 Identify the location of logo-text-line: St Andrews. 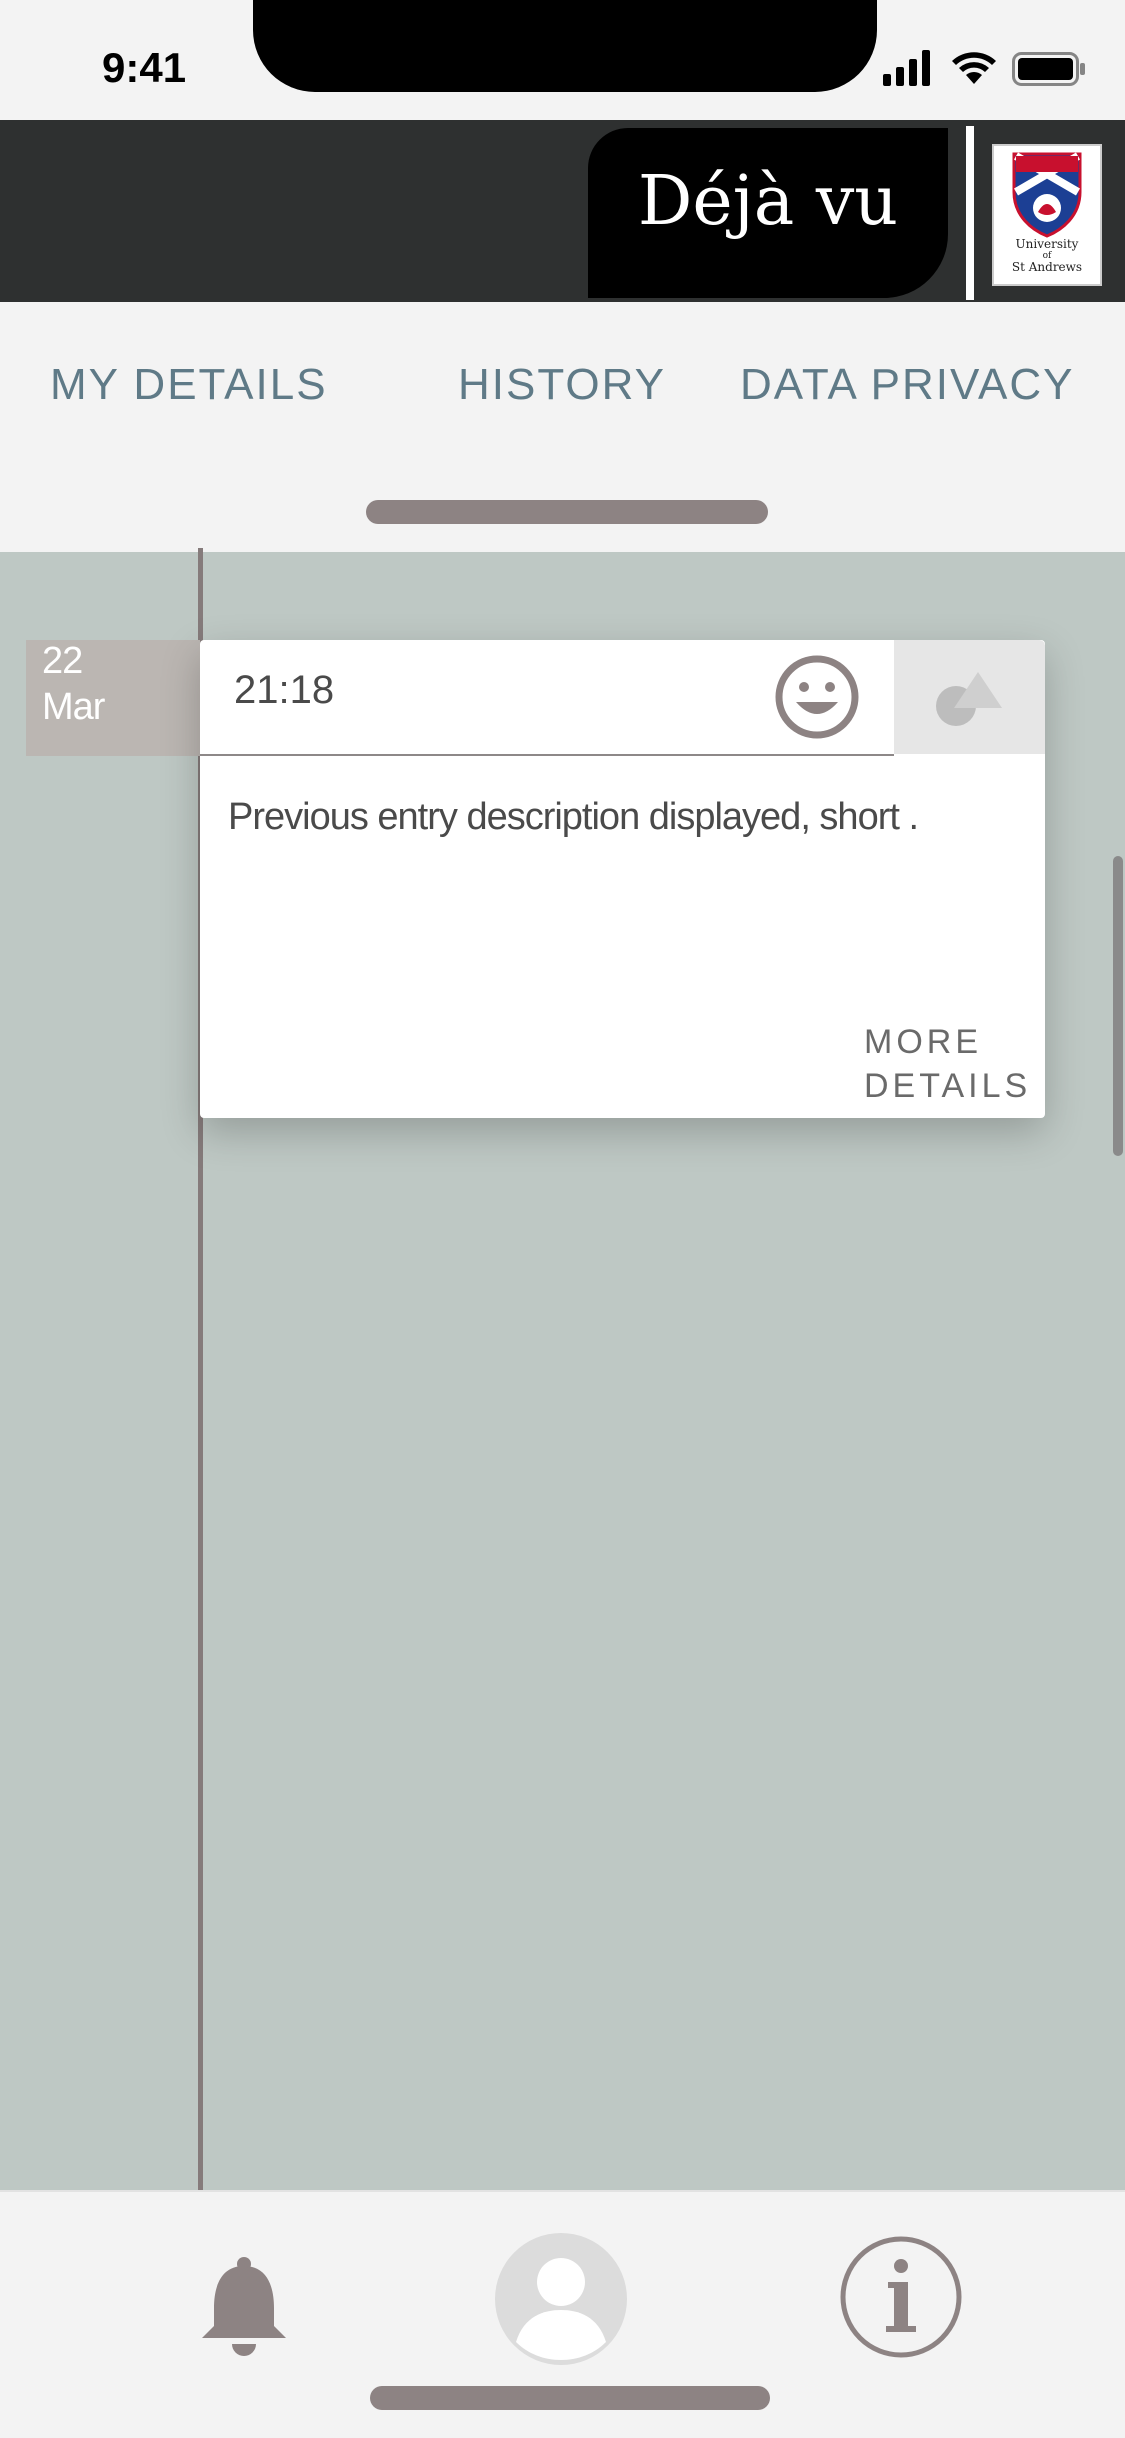
(1047, 267).